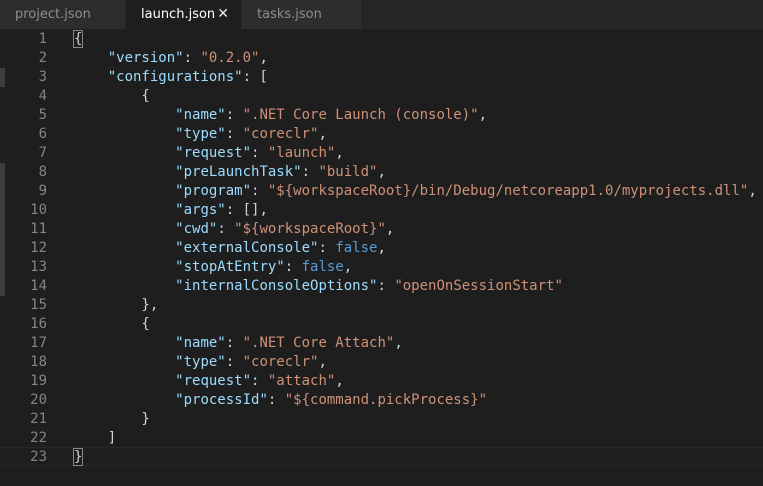 Image resolution: width=763 pixels, height=486 pixels. Describe the element at coordinates (42, 191) in the screenshot. I see `line-number: 9` at that location.